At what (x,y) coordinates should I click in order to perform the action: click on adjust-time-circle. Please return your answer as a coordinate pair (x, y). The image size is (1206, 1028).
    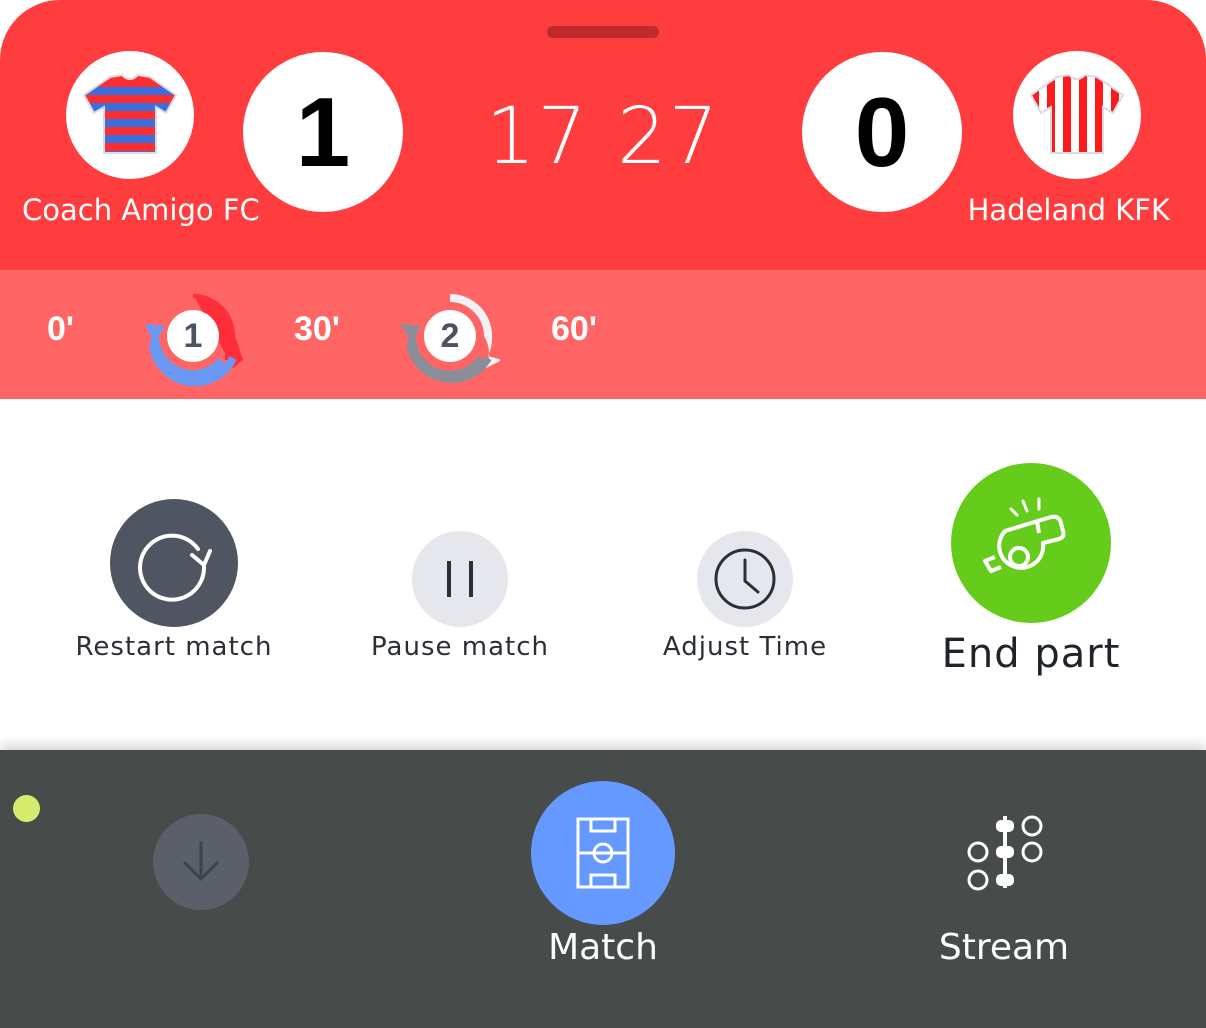
    Looking at the image, I should click on (745, 579).